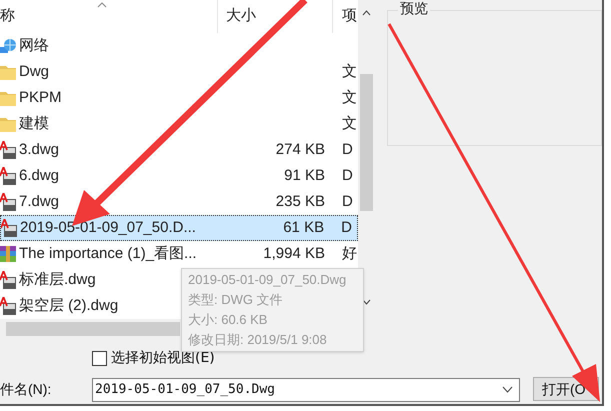 The height and width of the screenshot is (411, 611). I want to click on tooltip-text: 大小: 60.6 KB, so click(228, 320).